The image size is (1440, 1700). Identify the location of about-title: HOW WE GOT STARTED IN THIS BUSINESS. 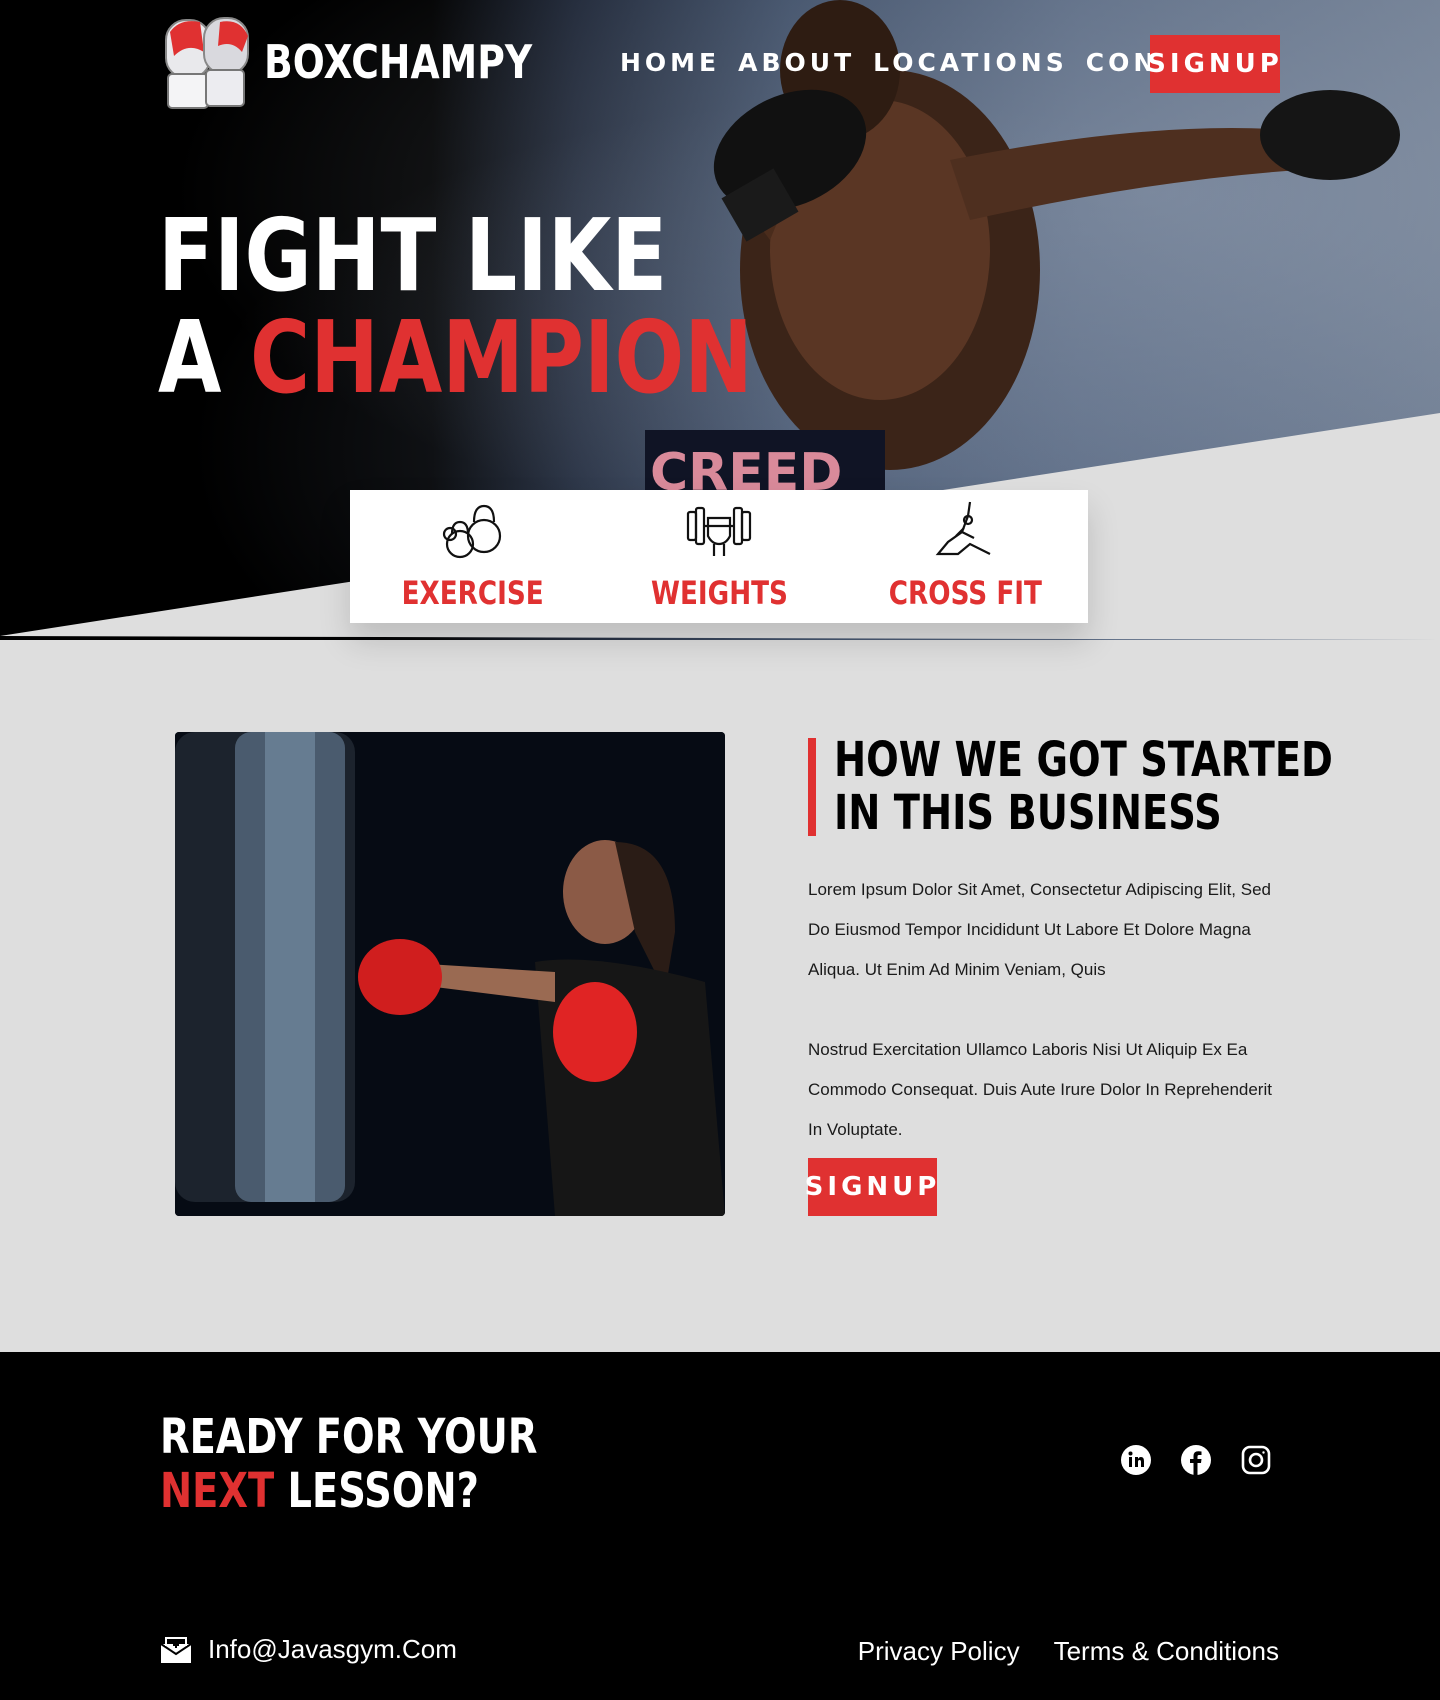
(1124, 787).